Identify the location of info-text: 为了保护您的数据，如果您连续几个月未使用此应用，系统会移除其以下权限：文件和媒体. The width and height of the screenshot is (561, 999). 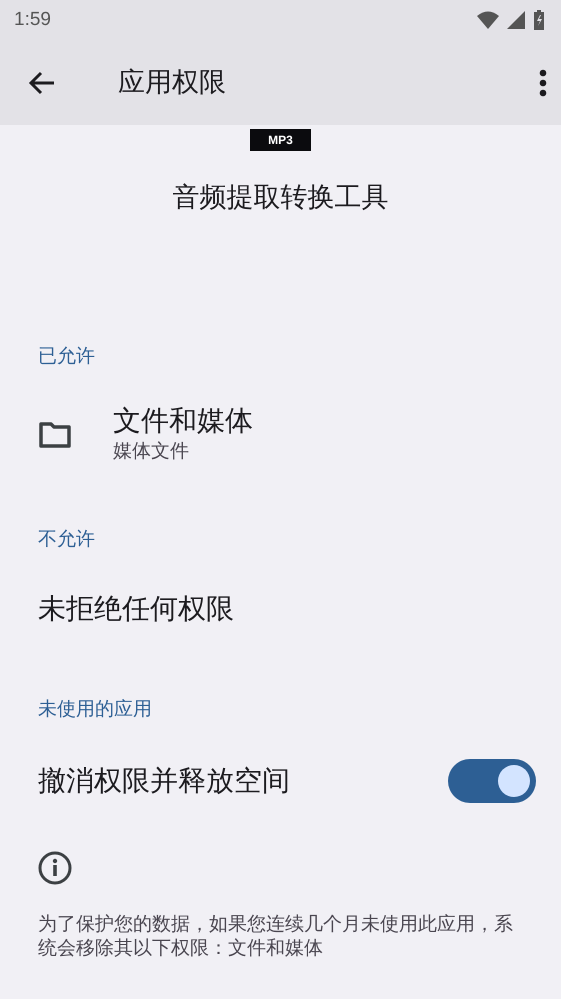
(275, 937).